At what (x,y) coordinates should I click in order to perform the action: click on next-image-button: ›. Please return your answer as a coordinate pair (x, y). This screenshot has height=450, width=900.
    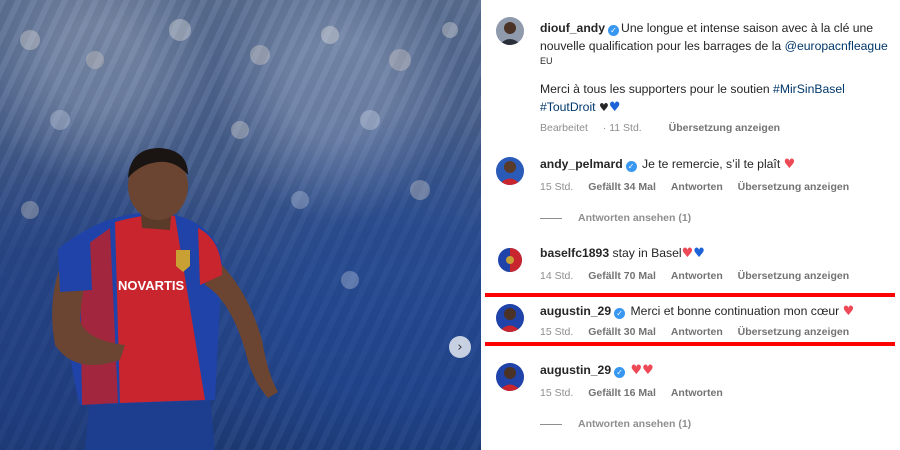
    Looking at the image, I should click on (460, 347).